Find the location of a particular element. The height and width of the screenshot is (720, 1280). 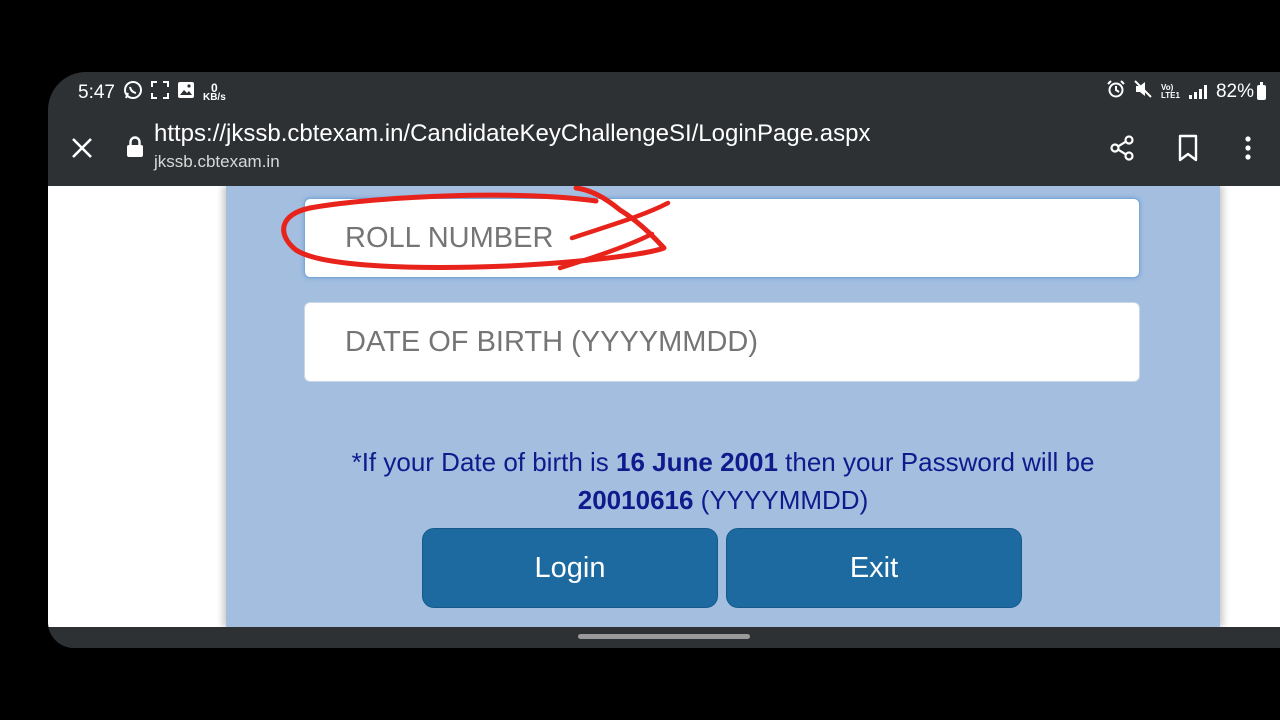

hint-mid: then your Password will be is located at coordinates (936, 462).